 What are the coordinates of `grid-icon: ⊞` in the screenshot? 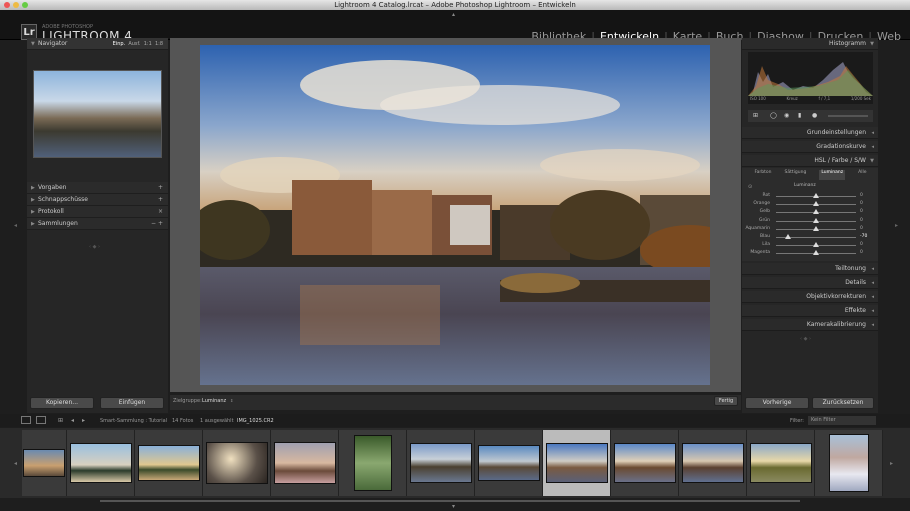 It's located at (60, 420).